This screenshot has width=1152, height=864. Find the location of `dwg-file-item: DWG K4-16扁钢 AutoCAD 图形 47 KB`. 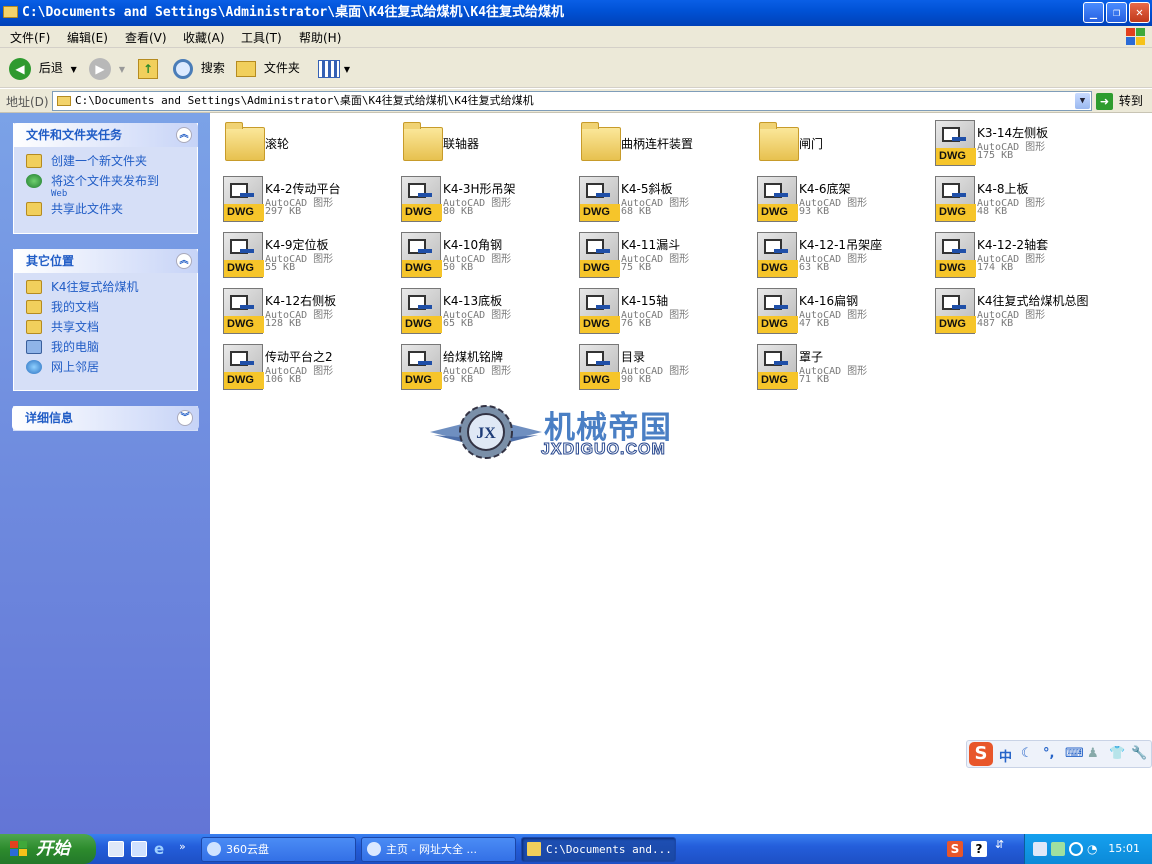

dwg-file-item: DWG K4-16扁钢 AutoCAD 图形 47 KB is located at coordinates (836, 311).